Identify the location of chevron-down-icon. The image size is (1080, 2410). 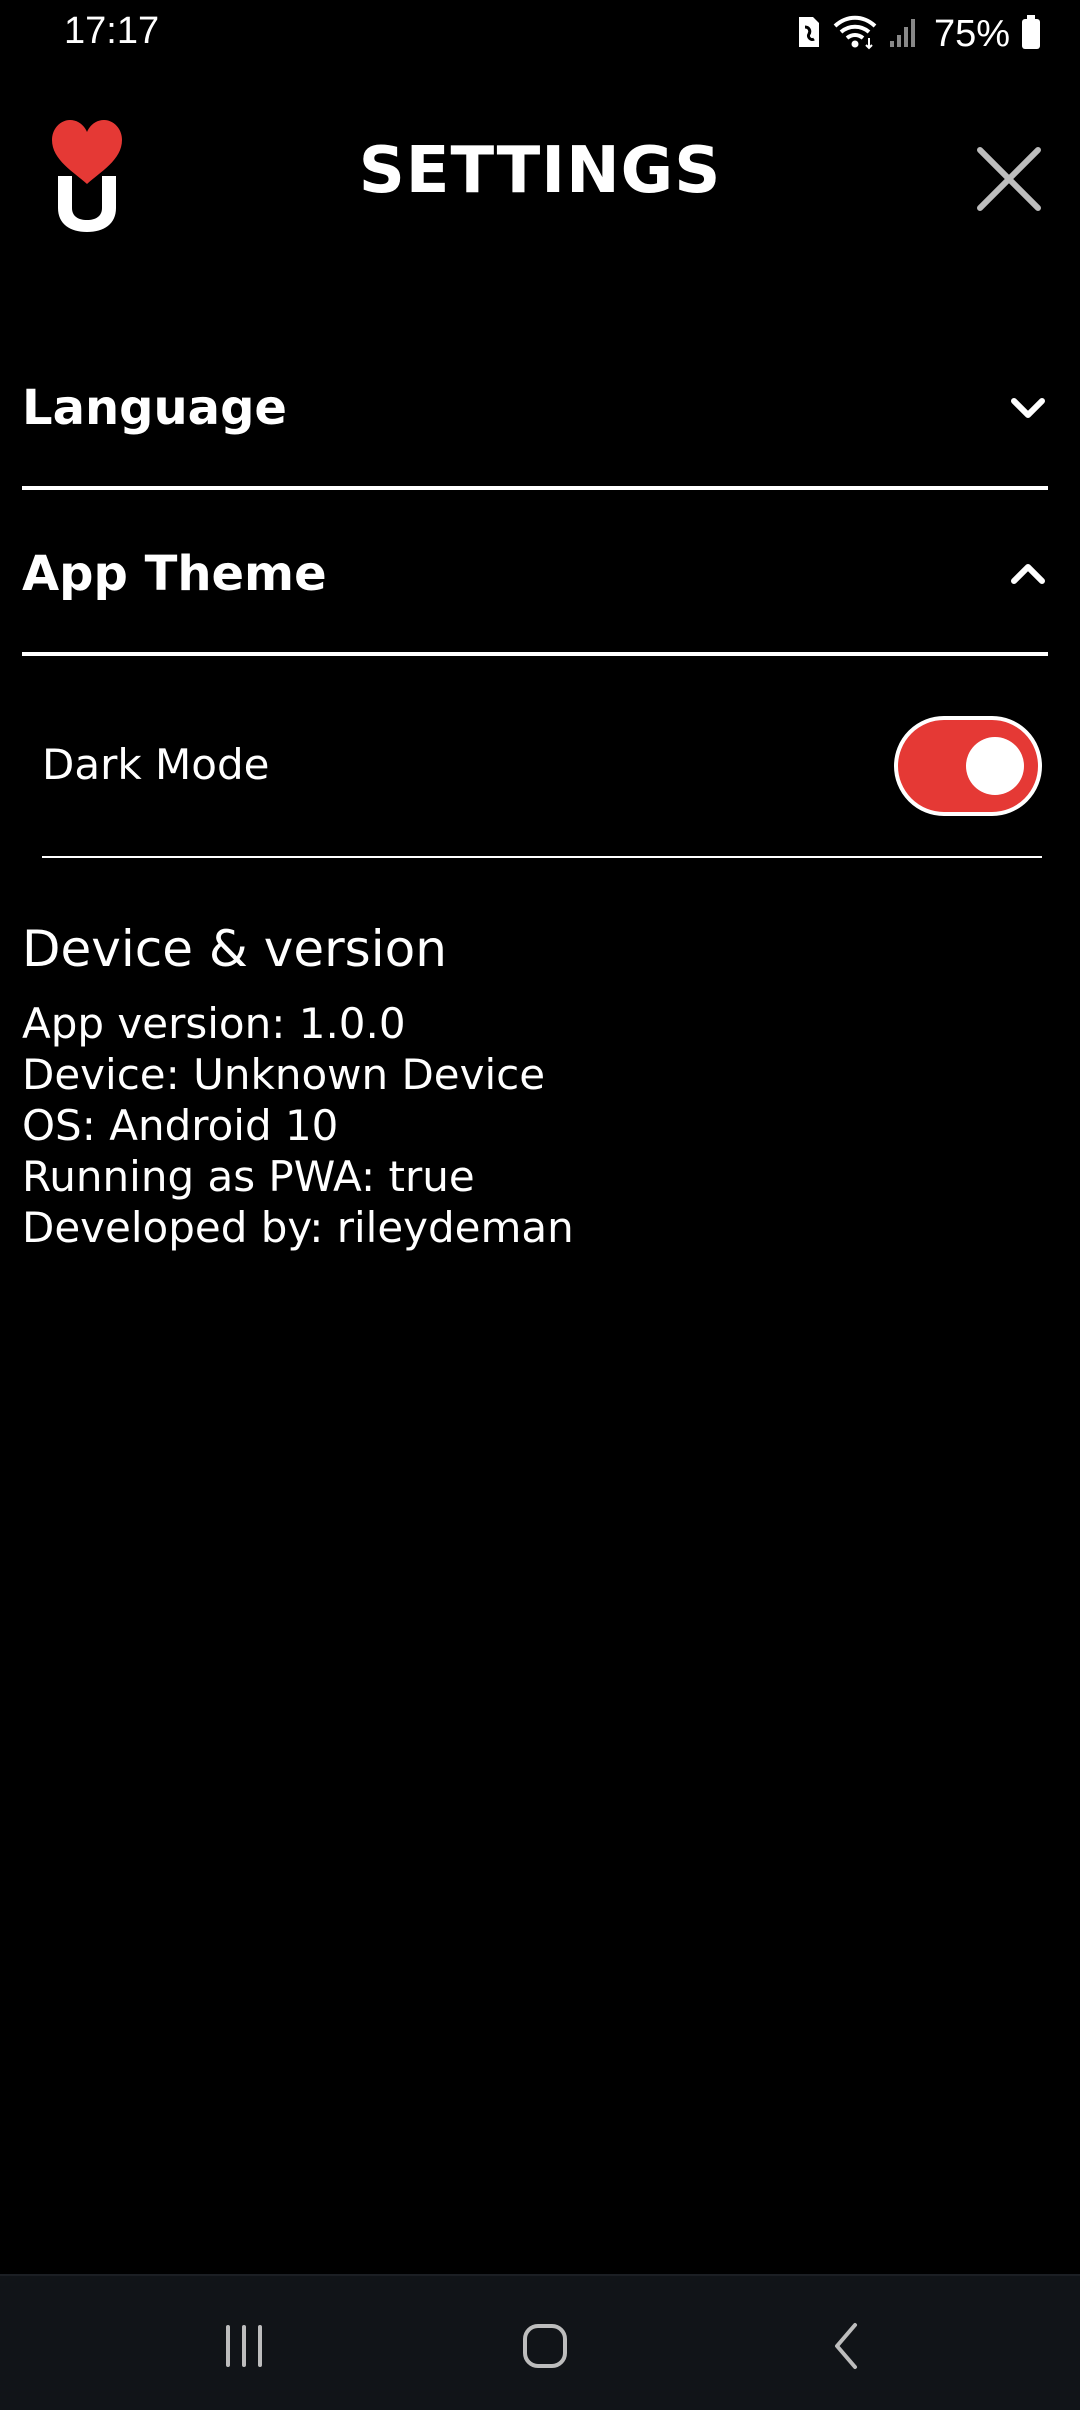
(1028, 408).